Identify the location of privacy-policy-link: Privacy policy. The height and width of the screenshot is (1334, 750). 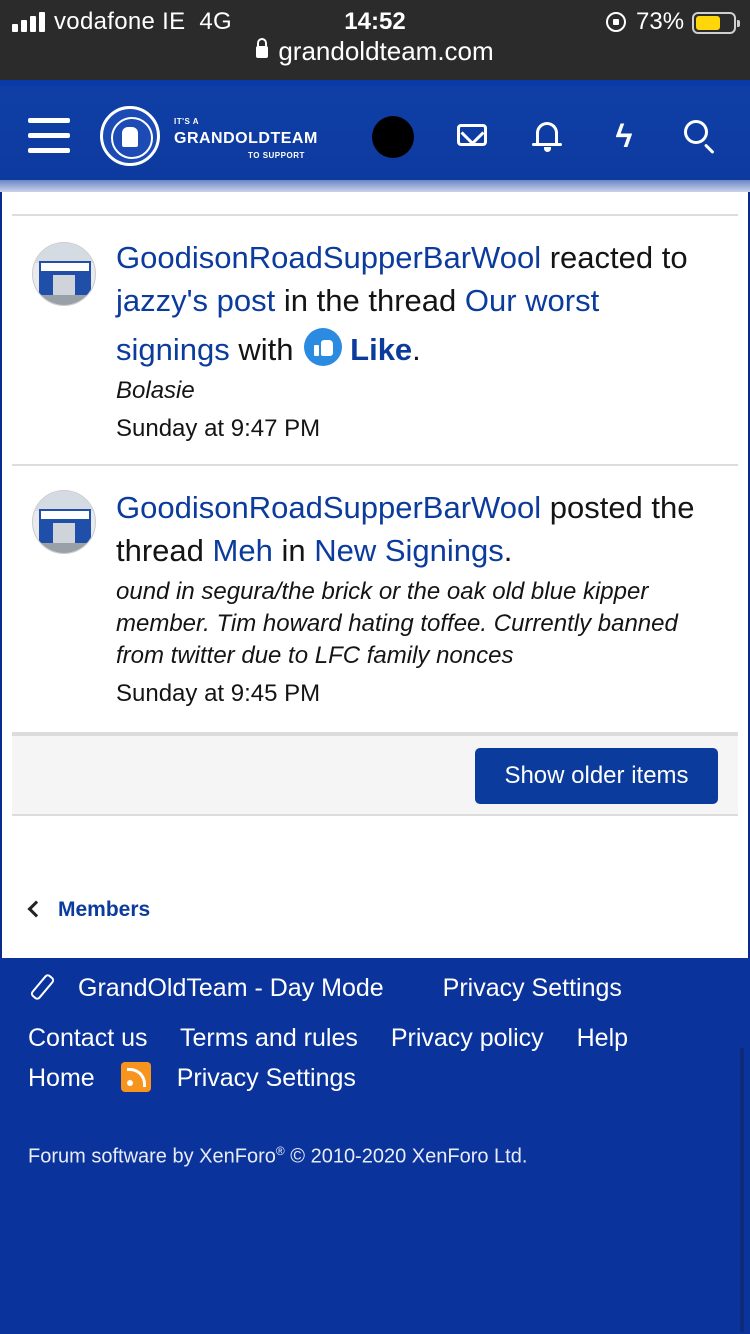
(467, 1038).